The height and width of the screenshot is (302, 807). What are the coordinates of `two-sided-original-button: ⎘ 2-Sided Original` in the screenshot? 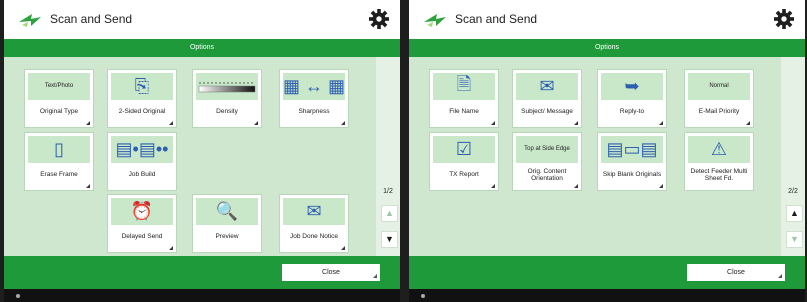 It's located at (142, 98).